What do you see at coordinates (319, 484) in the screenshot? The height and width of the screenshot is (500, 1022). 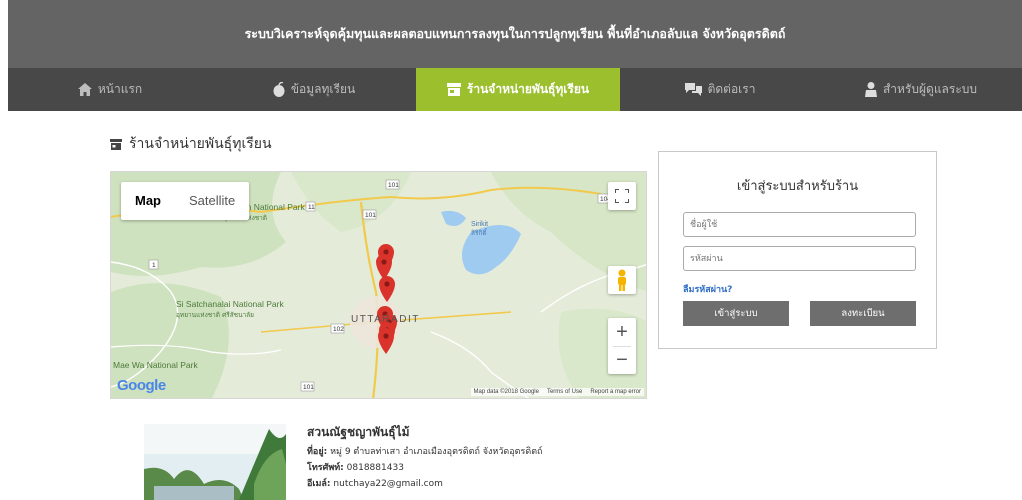 I see `email-label: อีเมล์:` at bounding box center [319, 484].